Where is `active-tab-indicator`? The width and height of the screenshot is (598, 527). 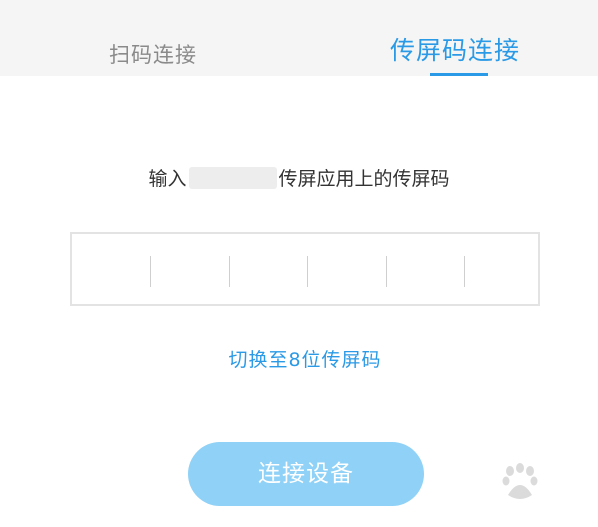
active-tab-indicator is located at coordinates (459, 74).